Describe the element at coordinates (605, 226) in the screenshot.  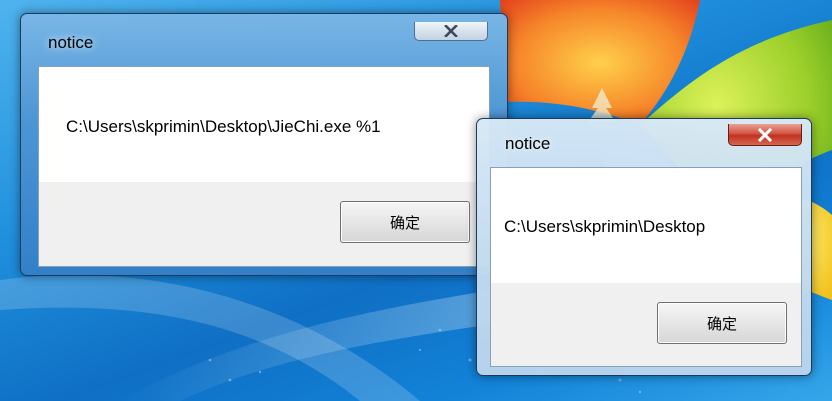
I see `message-text: C:\Users\skprimin\Desktop` at that location.